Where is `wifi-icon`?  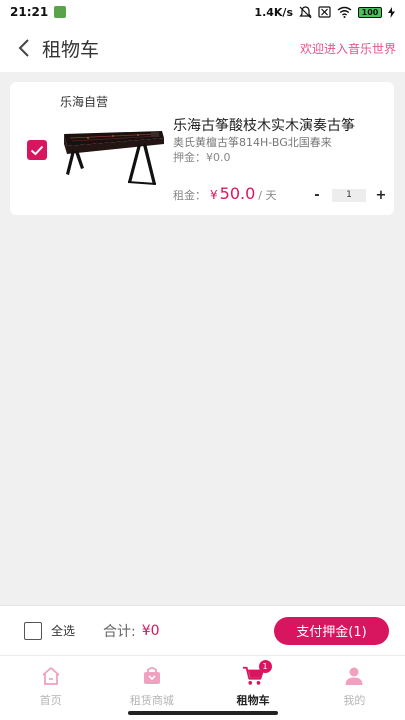
wifi-icon is located at coordinates (344, 12).